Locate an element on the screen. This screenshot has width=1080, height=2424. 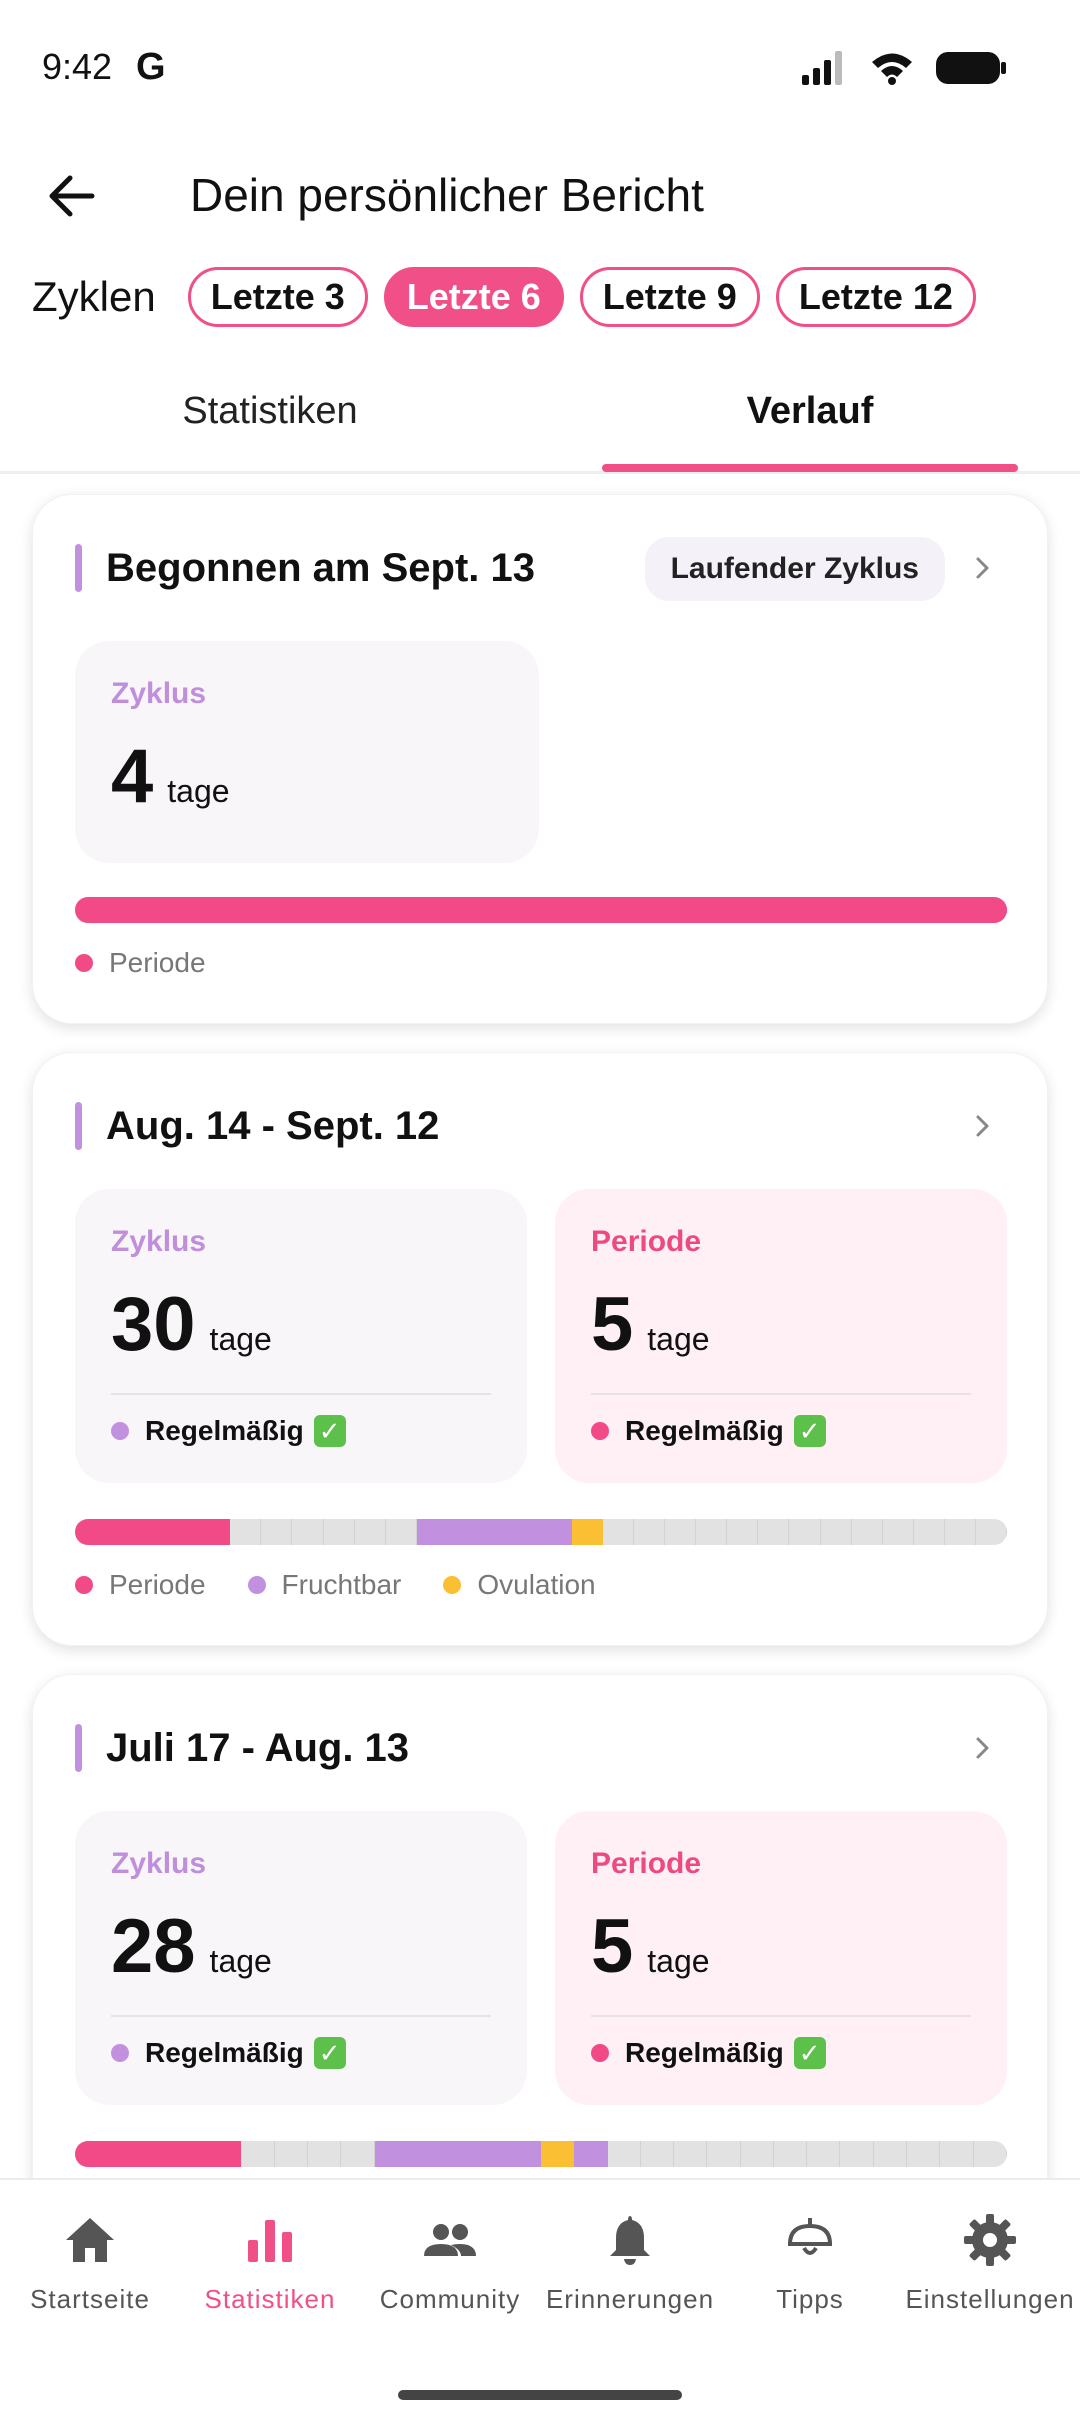
cycle-length-box: Zyklus 30 tage Regelmäßig ✓ is located at coordinates (301, 1336).